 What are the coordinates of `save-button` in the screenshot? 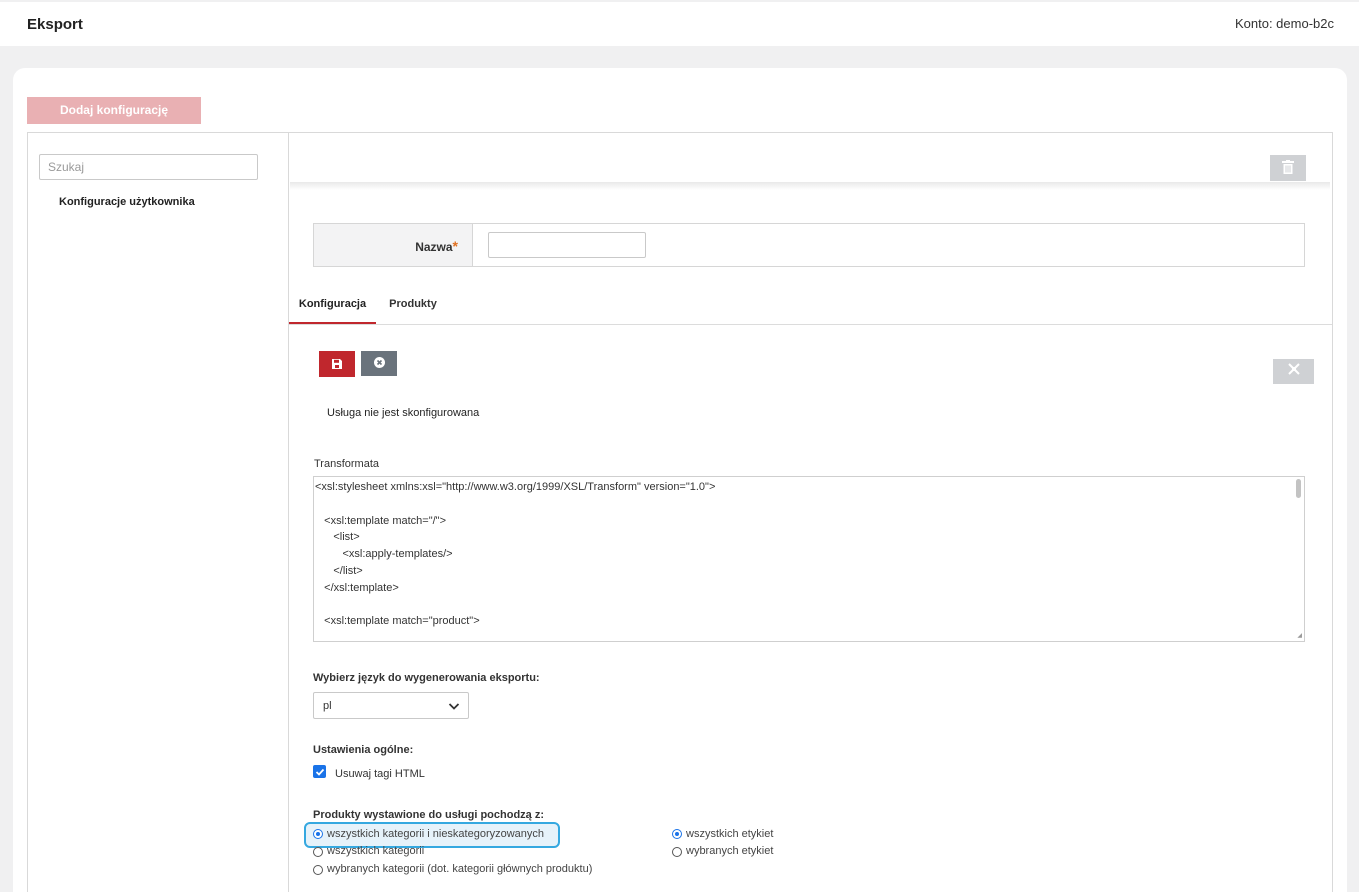 It's located at (337, 364).